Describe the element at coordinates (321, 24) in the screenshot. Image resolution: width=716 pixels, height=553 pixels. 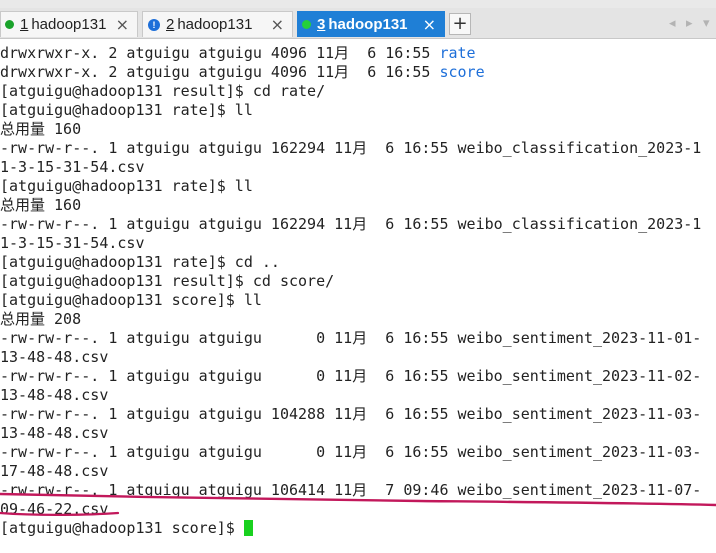
I see `tab-number: 3` at that location.